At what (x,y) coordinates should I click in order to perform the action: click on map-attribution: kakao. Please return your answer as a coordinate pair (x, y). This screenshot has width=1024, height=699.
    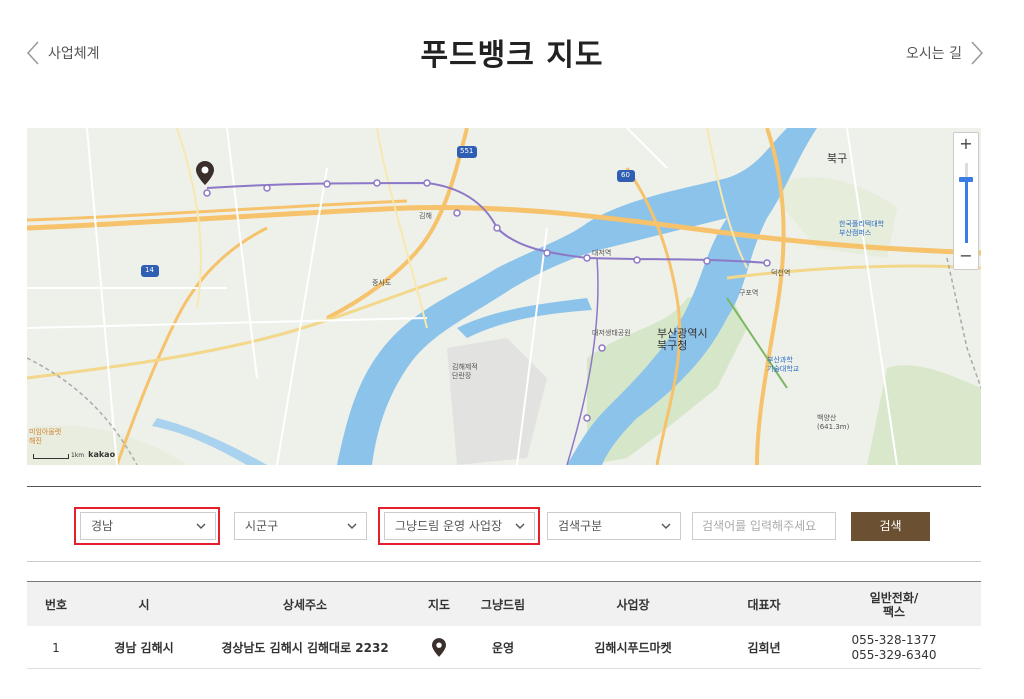
    Looking at the image, I should click on (102, 454).